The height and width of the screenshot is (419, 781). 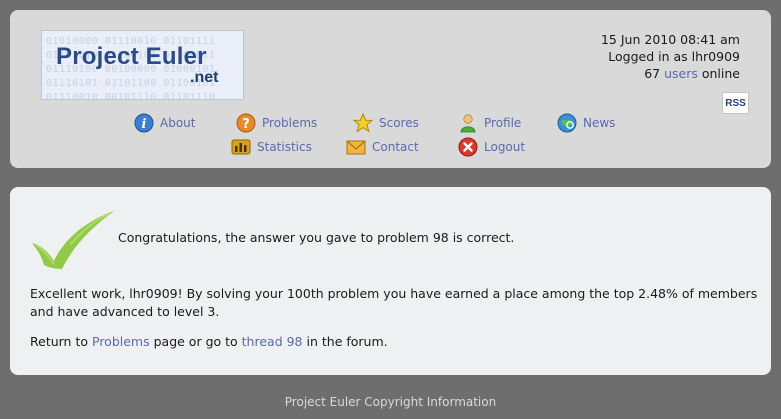 I want to click on info-icon: i, so click(x=144, y=123).